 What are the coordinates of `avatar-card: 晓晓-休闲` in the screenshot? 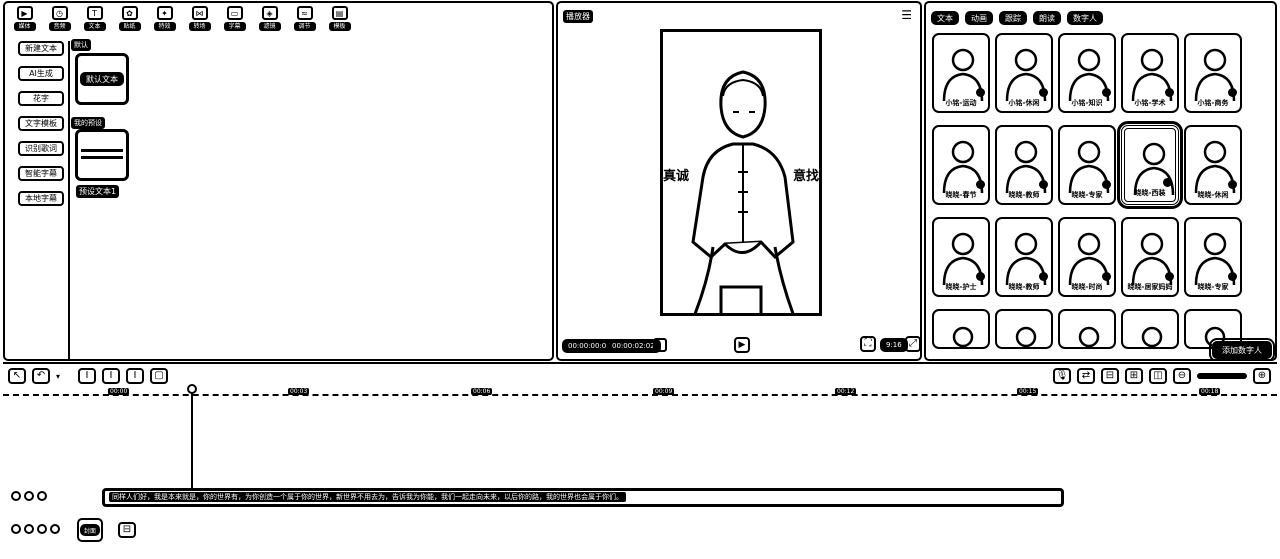 It's located at (1213, 165).